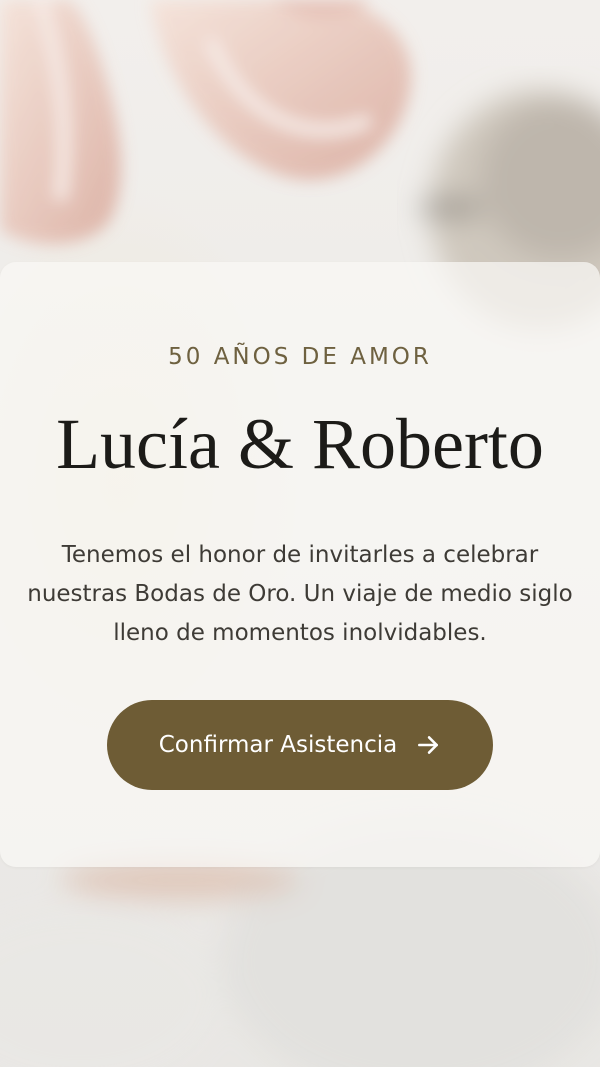 The width and height of the screenshot is (600, 1067). I want to click on anniversary-eyebrow: 50 AÑOS DE AMOR, so click(300, 357).